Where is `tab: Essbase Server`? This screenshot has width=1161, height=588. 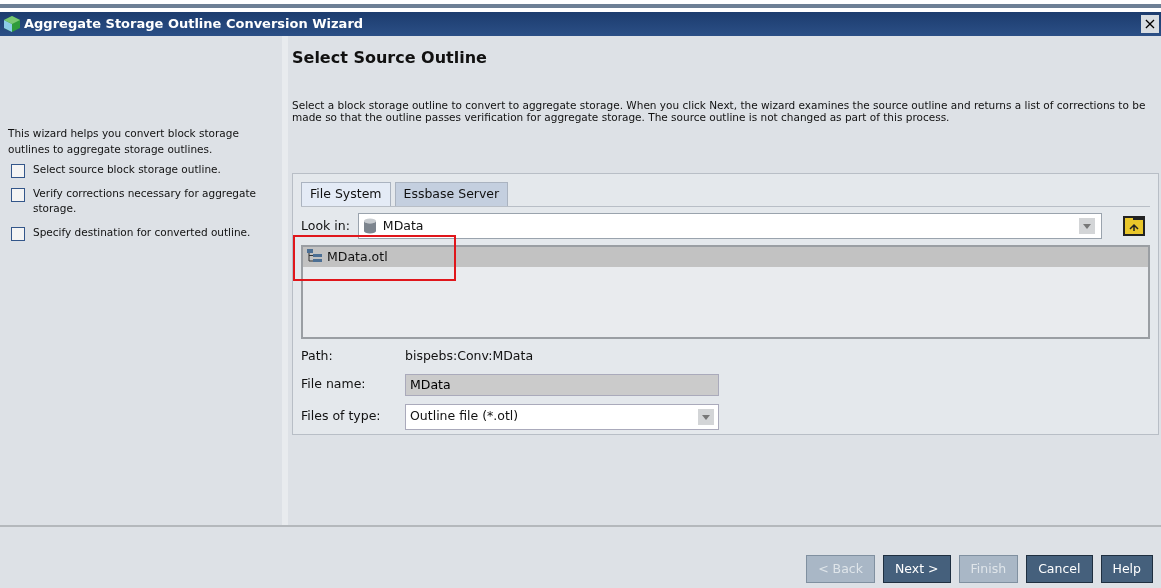 tab: Essbase Server is located at coordinates (451, 194).